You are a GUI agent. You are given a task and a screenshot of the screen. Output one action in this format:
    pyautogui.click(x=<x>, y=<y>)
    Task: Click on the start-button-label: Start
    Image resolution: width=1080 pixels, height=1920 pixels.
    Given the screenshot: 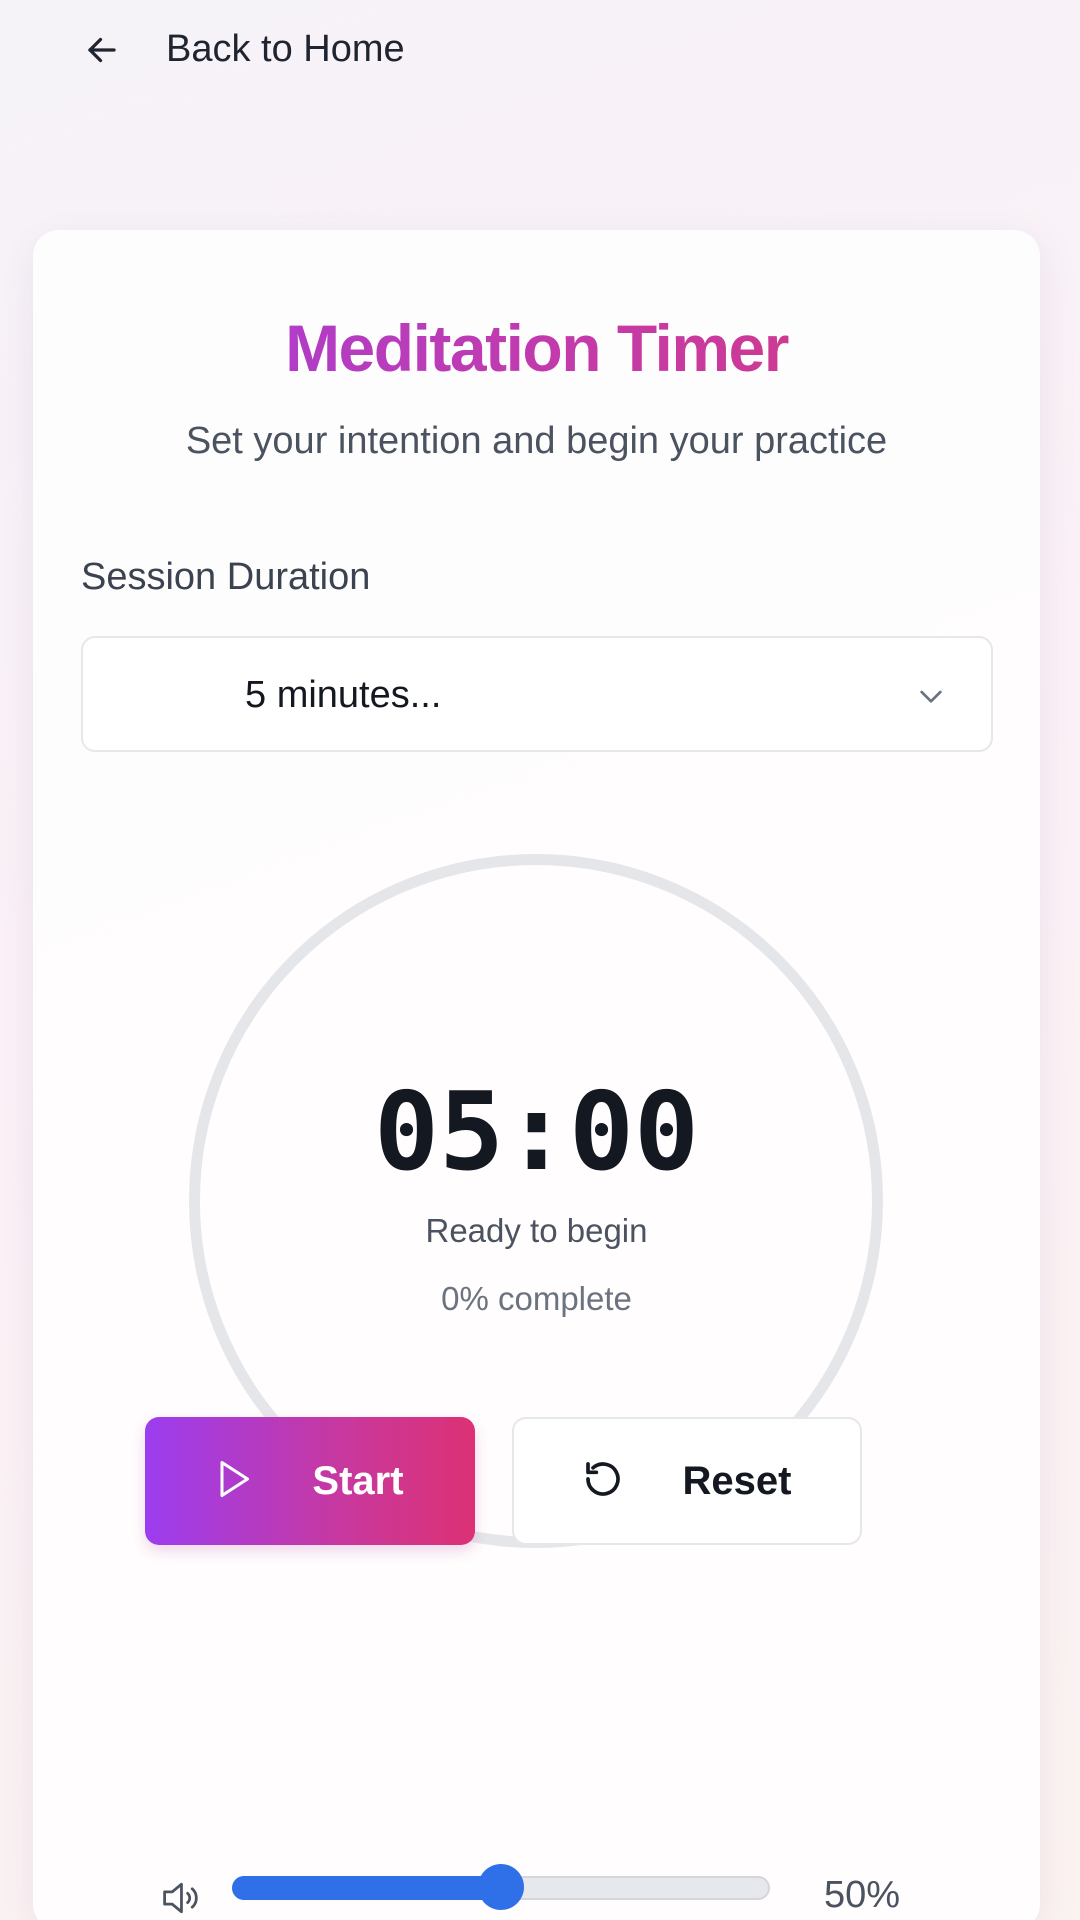 What is the action you would take?
    pyautogui.click(x=358, y=1480)
    